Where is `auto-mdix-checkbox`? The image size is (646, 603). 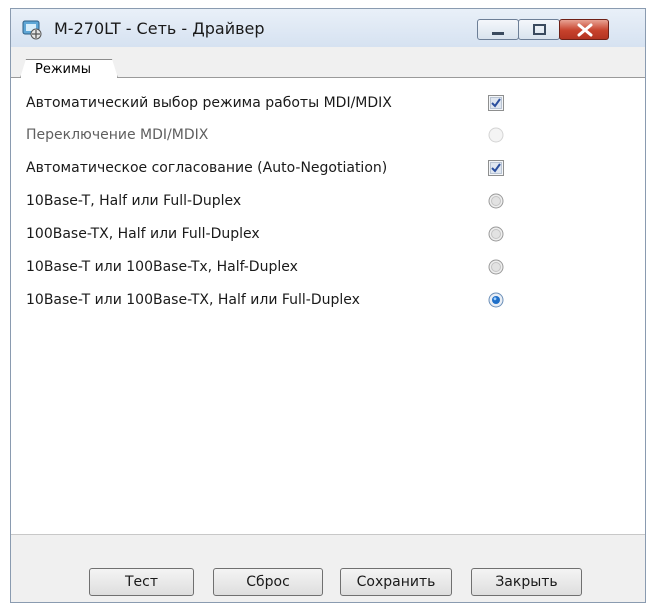
auto-mdix-checkbox is located at coordinates (496, 103).